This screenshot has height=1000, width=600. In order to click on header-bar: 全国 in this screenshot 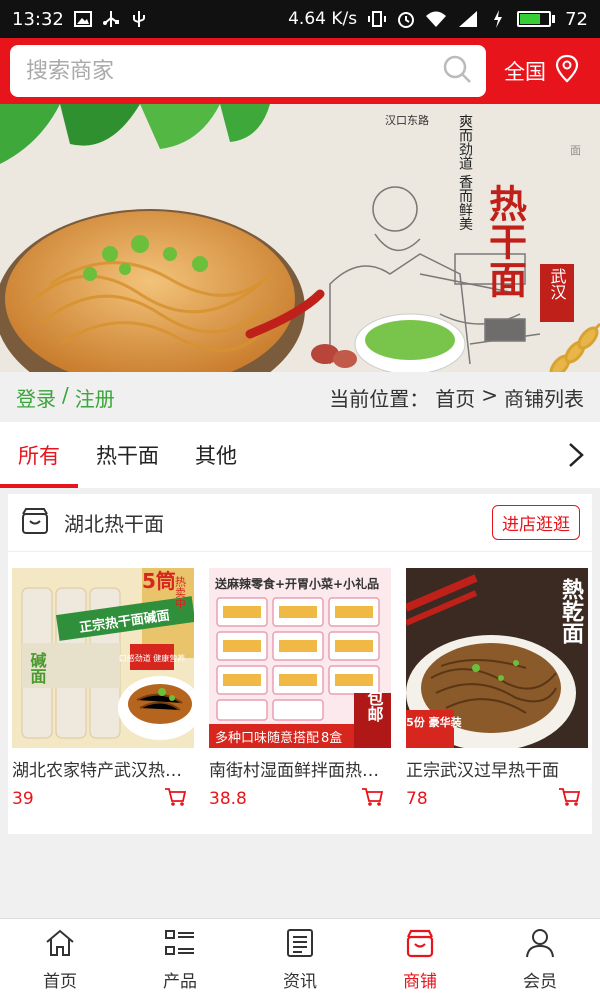, I will do `click(300, 71)`.